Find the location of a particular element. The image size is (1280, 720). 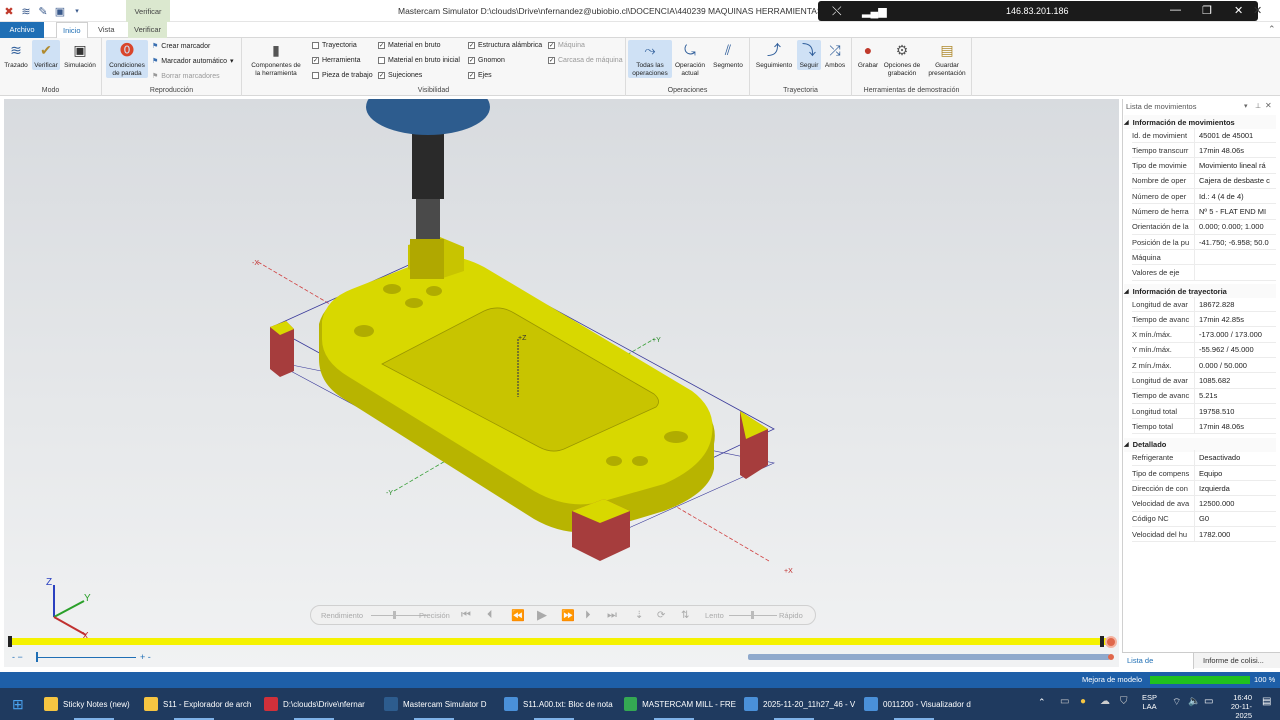

panel-menu-icon: ▾ is located at coordinates (1246, 106).